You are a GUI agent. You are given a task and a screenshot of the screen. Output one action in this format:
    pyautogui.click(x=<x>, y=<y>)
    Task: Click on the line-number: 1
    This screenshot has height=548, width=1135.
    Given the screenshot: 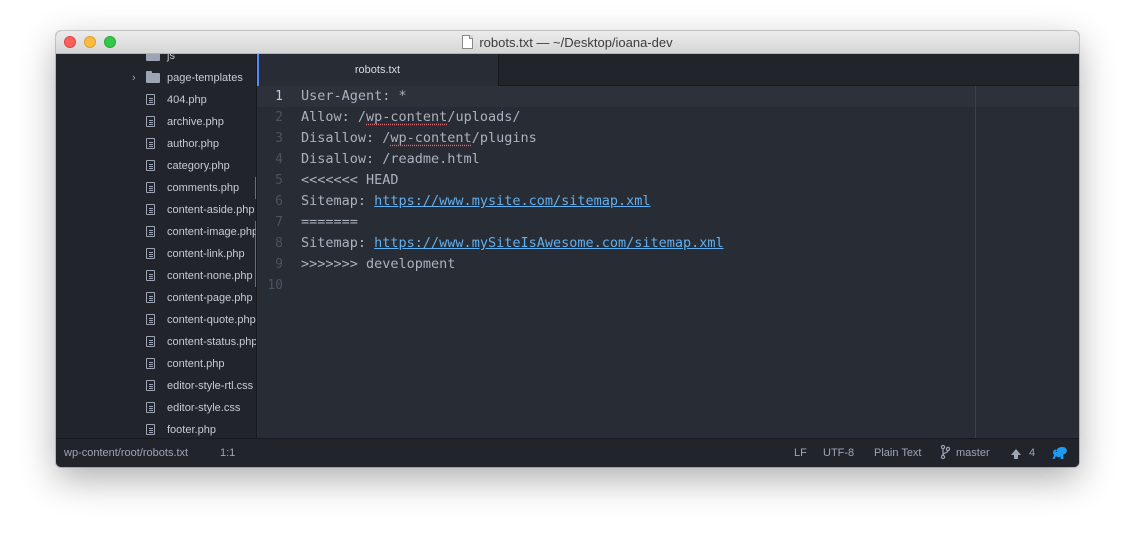 What is the action you would take?
    pyautogui.click(x=279, y=96)
    